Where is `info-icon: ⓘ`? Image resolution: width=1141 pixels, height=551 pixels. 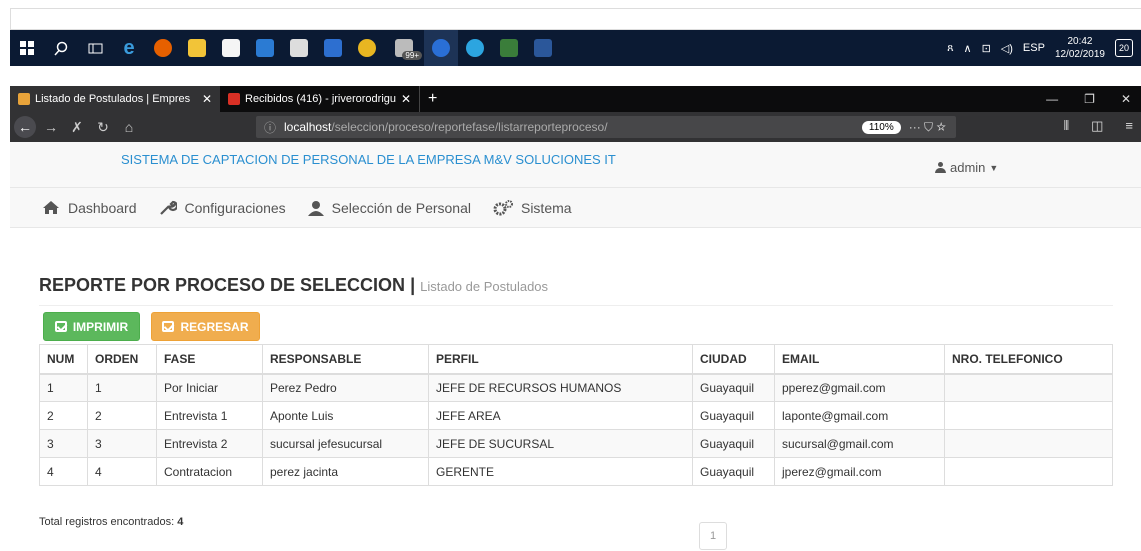
info-icon: ⓘ is located at coordinates (270, 127).